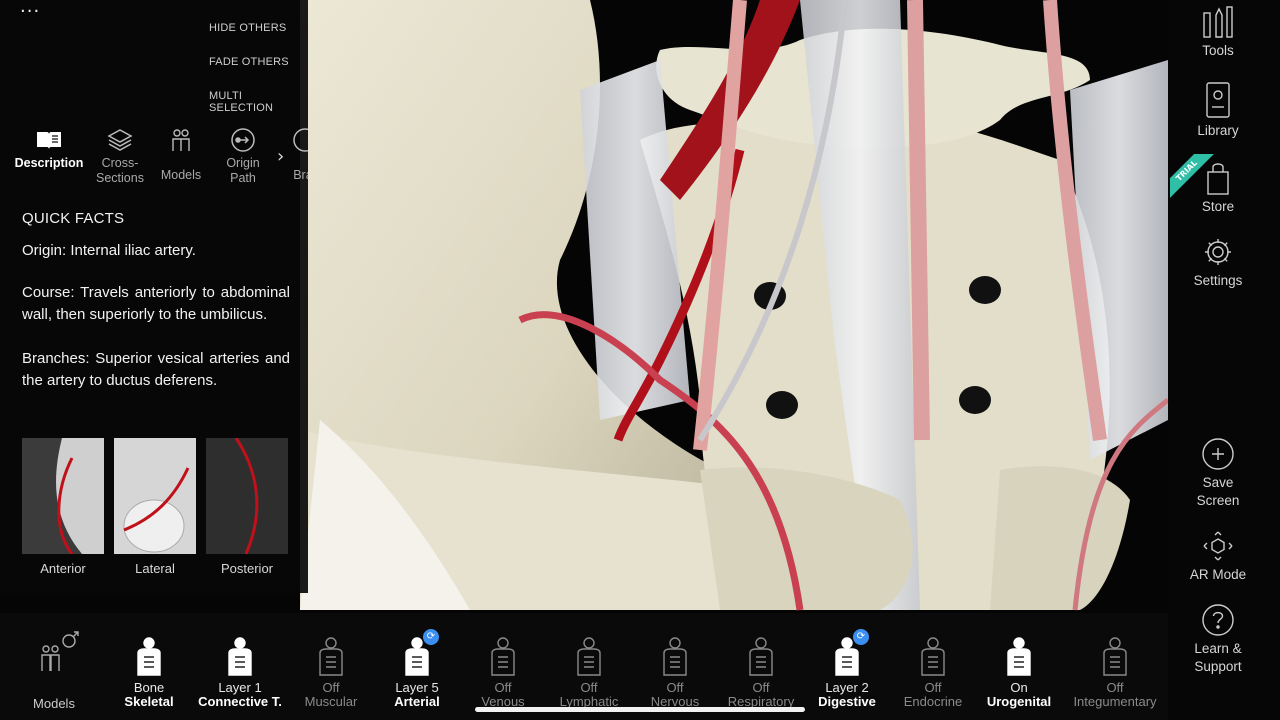 The image size is (1280, 720). I want to click on tab-models: Models, so click(181, 153).